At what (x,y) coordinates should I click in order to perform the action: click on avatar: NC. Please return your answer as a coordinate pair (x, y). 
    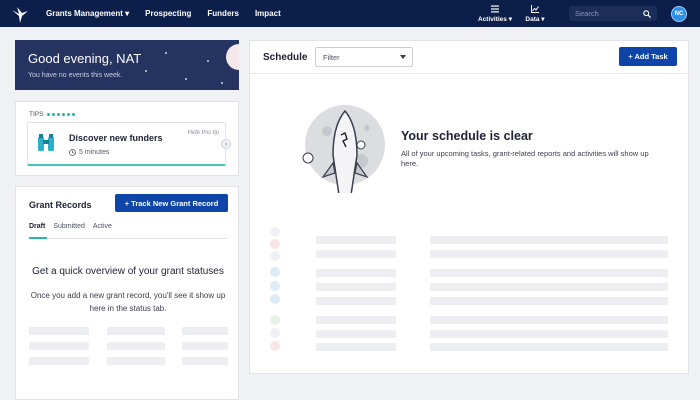
    Looking at the image, I should click on (679, 13).